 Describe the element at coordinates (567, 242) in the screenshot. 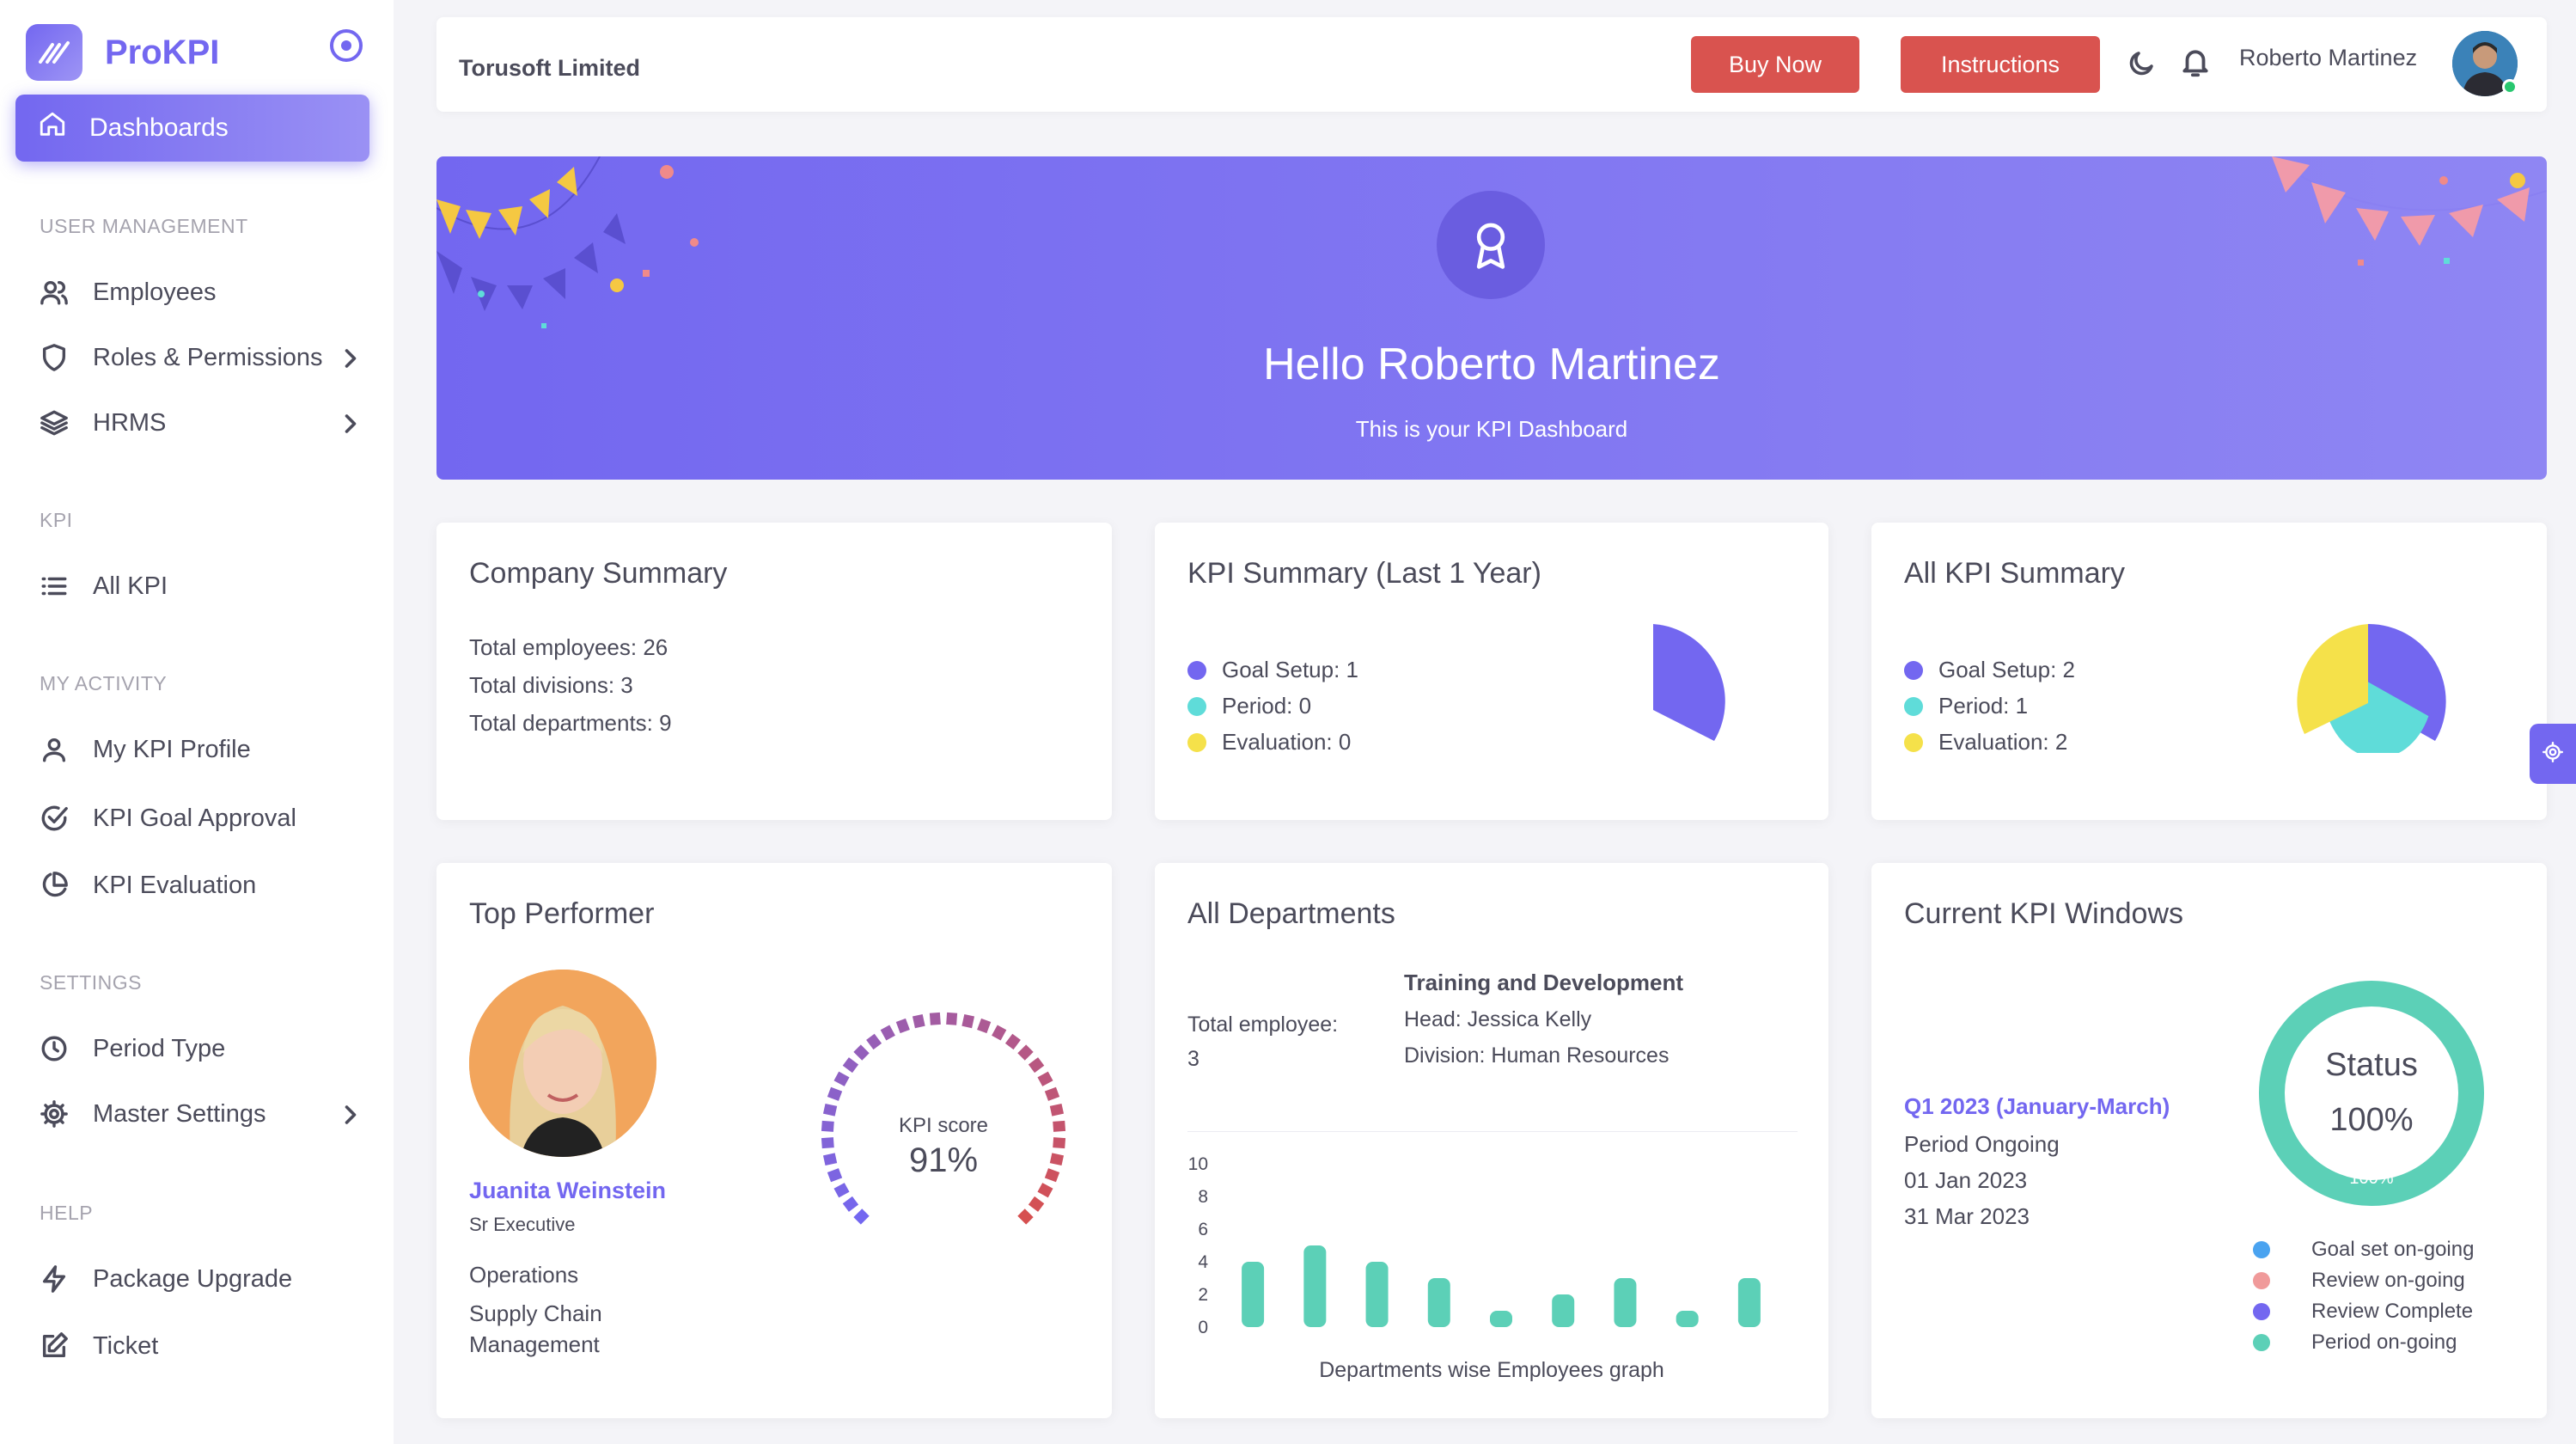

I see `bunting-left-decoration` at that location.